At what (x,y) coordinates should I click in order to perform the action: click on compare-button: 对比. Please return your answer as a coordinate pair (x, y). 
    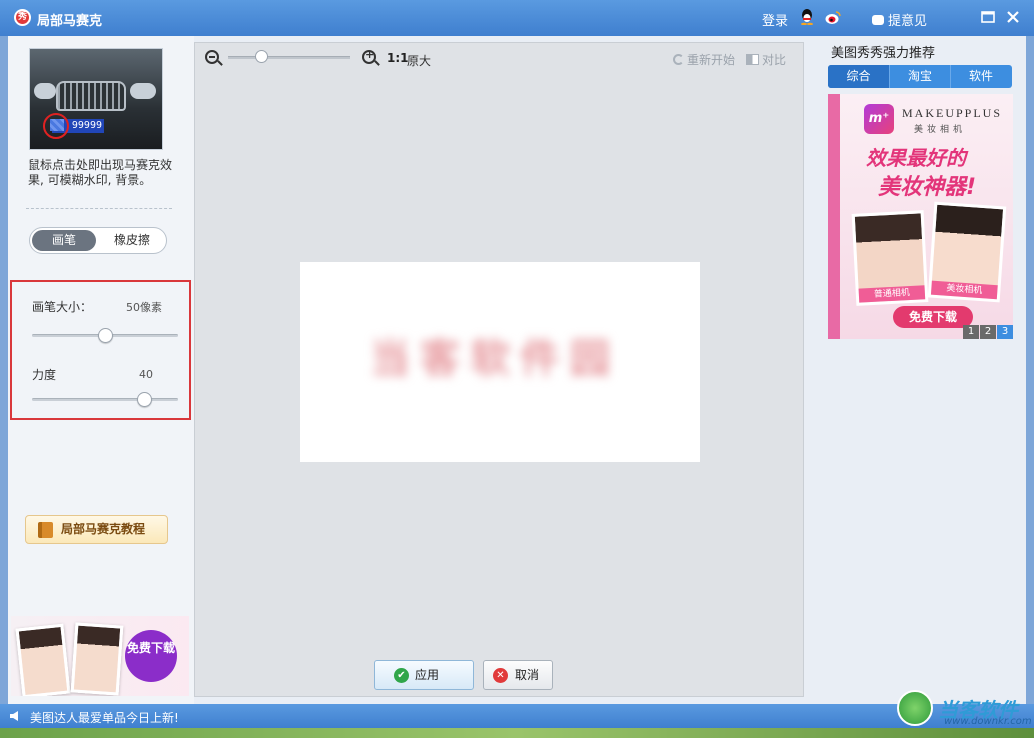
    Looking at the image, I should click on (766, 59).